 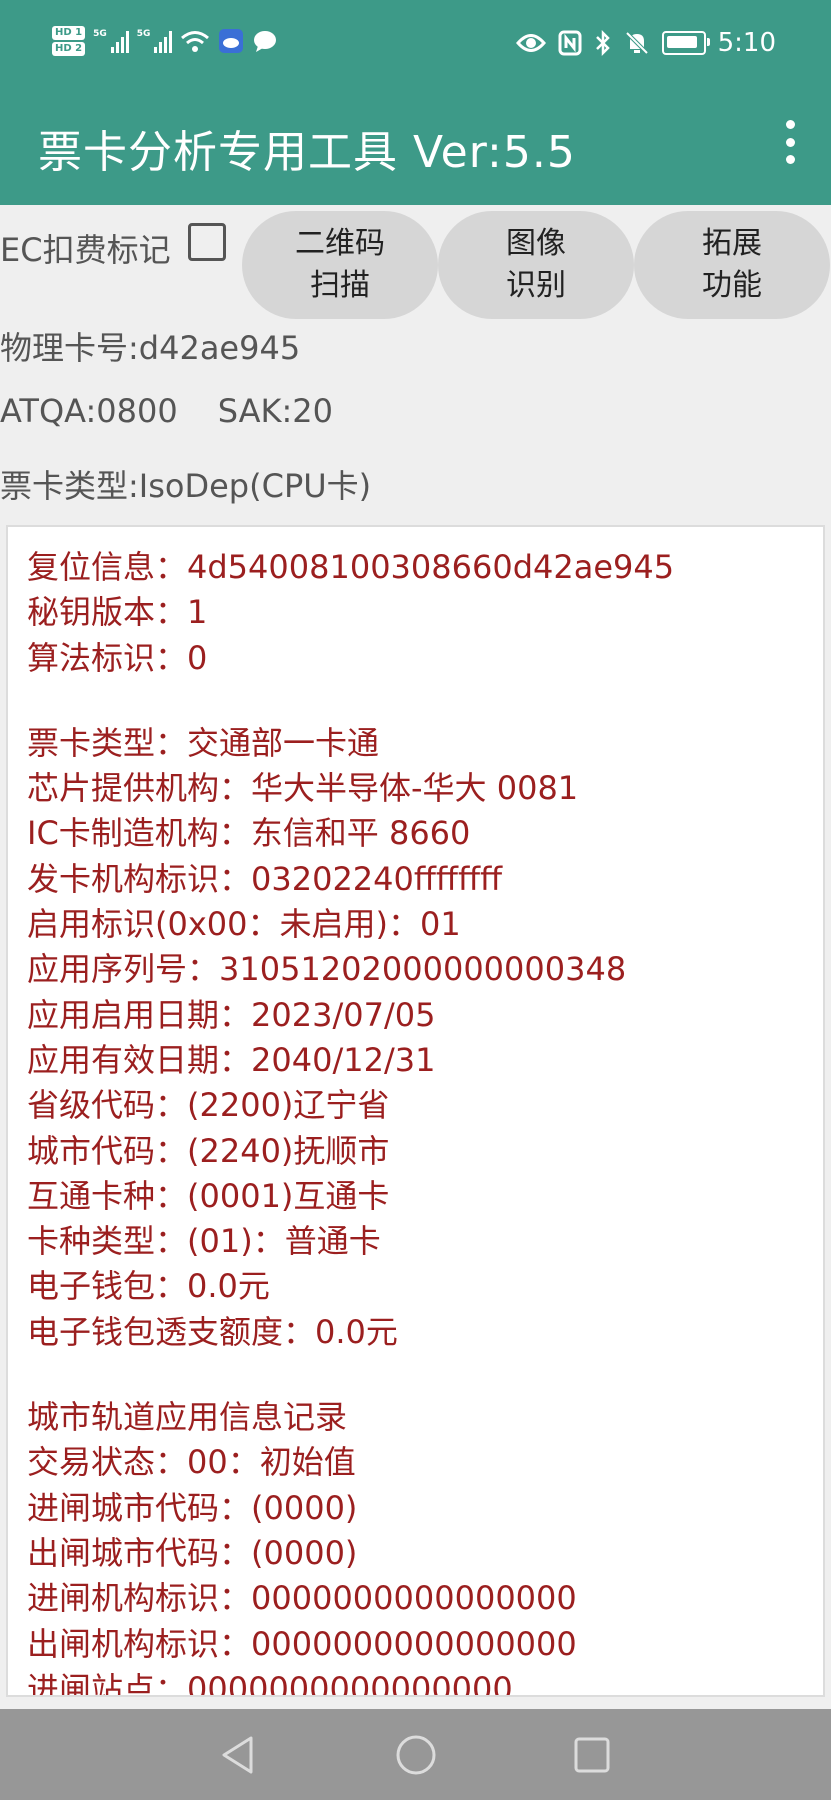 What do you see at coordinates (270, 1683) in the screenshot?
I see `detail-line: 进闸站点：0000000000000000` at bounding box center [270, 1683].